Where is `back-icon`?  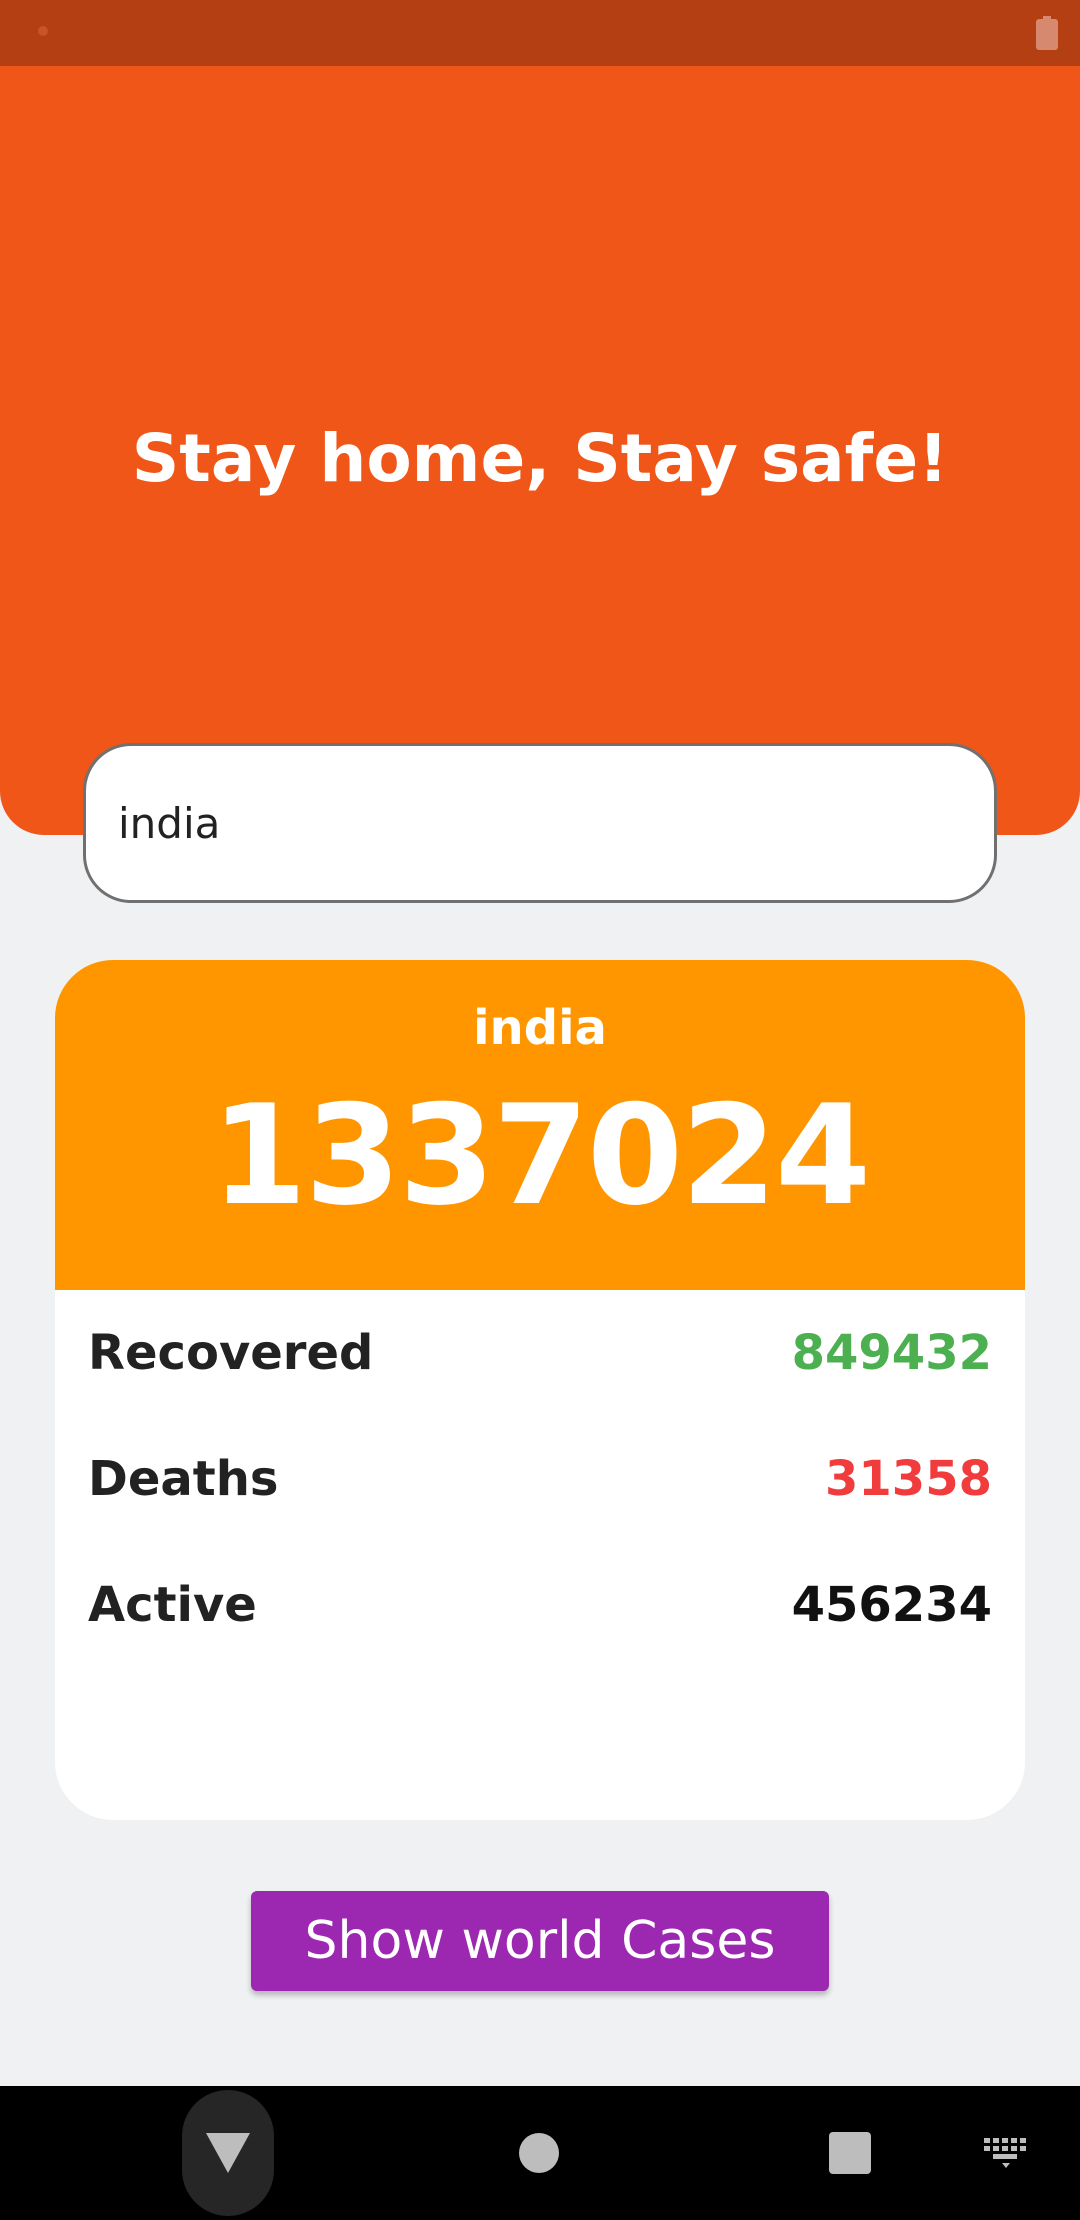 back-icon is located at coordinates (228, 2153).